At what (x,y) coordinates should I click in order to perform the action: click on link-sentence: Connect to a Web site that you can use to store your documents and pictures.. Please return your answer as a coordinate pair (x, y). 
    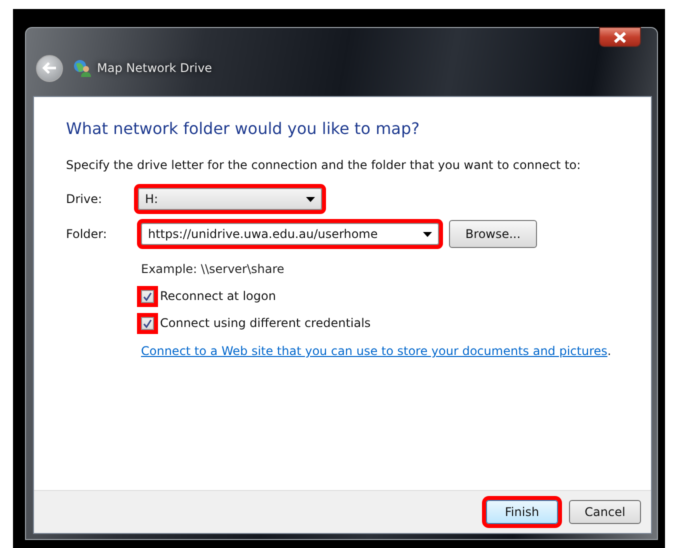
    Looking at the image, I should click on (376, 351).